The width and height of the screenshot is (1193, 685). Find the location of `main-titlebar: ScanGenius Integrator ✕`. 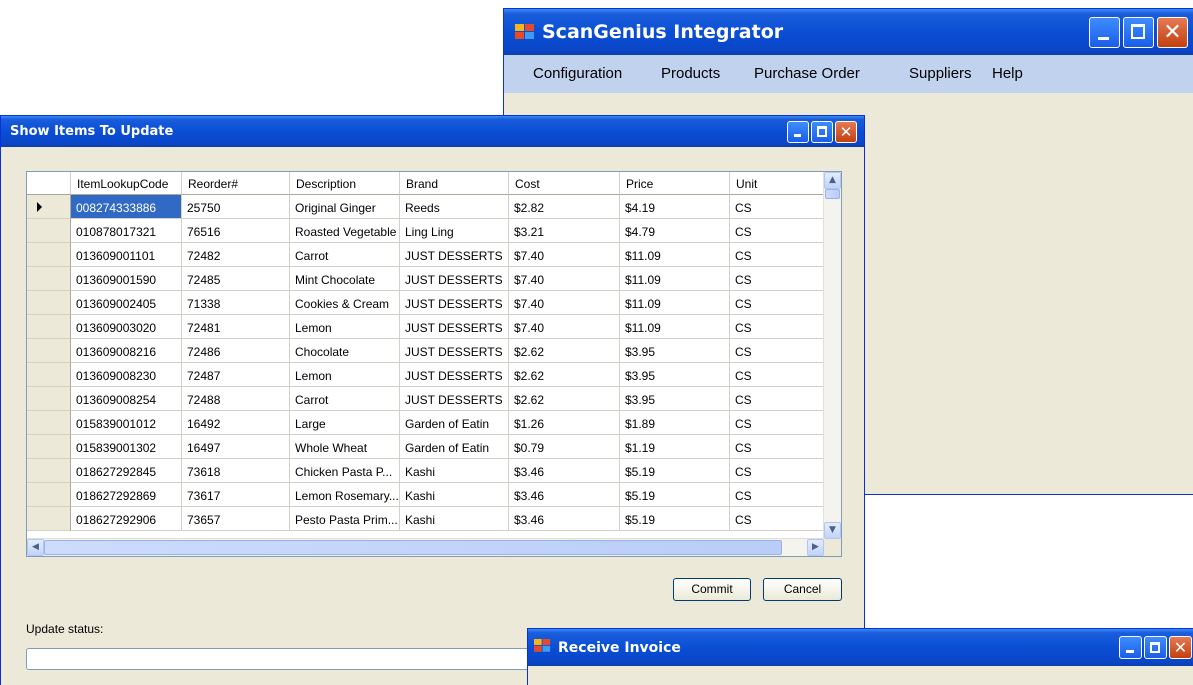

main-titlebar: ScanGenius Integrator ✕ is located at coordinates (848, 32).